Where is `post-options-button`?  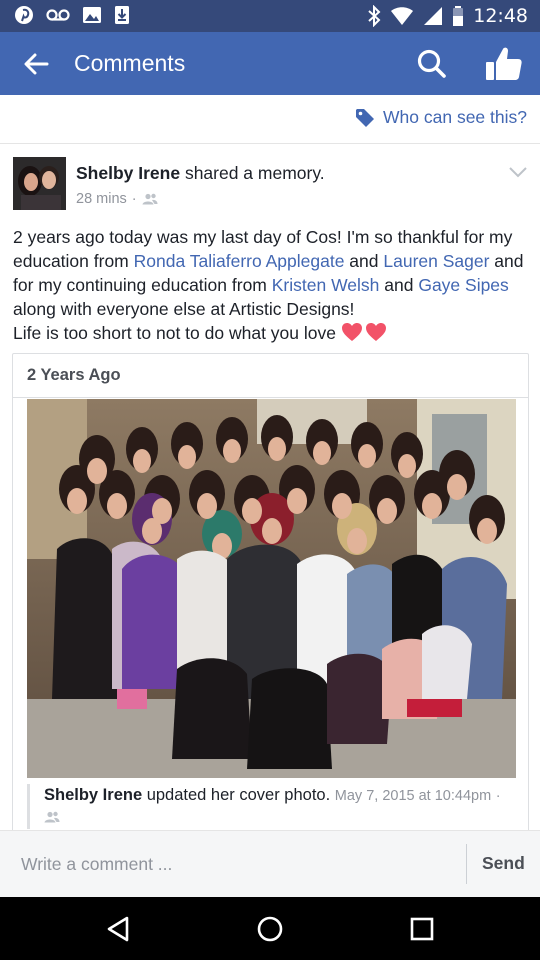
post-options-button is located at coordinates (518, 172).